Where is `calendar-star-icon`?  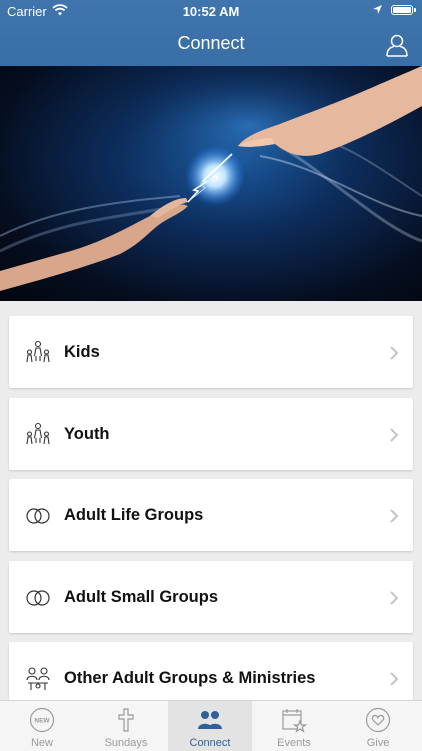
calendar-star-icon is located at coordinates (294, 721).